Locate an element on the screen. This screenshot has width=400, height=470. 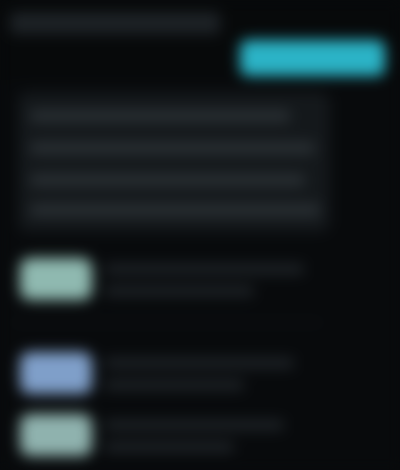
divider is located at coordinates (167, 322).